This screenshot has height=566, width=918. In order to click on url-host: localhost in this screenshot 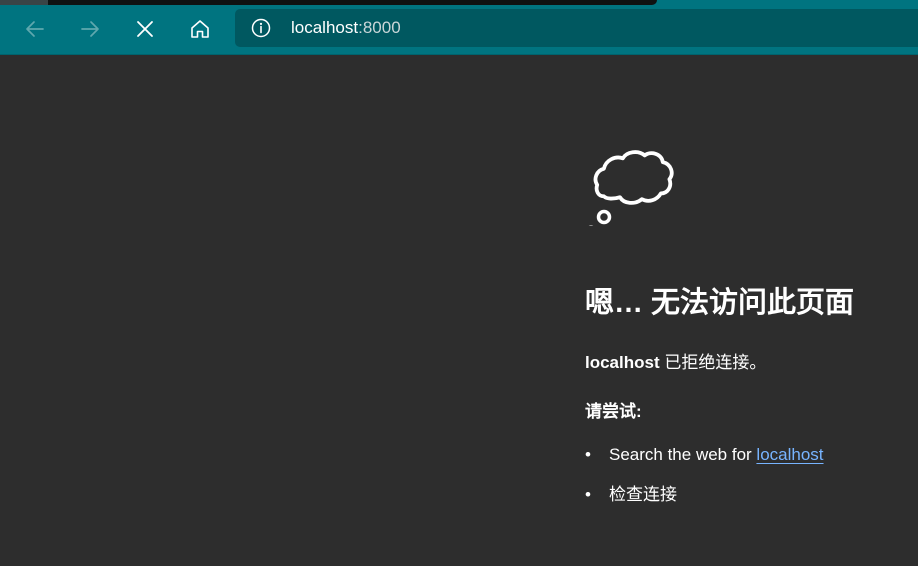, I will do `click(325, 27)`.